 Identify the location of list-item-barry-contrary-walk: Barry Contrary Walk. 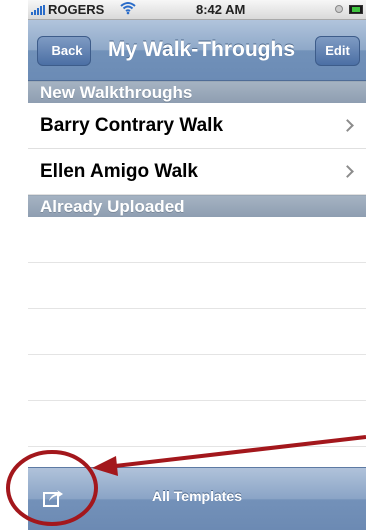
(197, 126).